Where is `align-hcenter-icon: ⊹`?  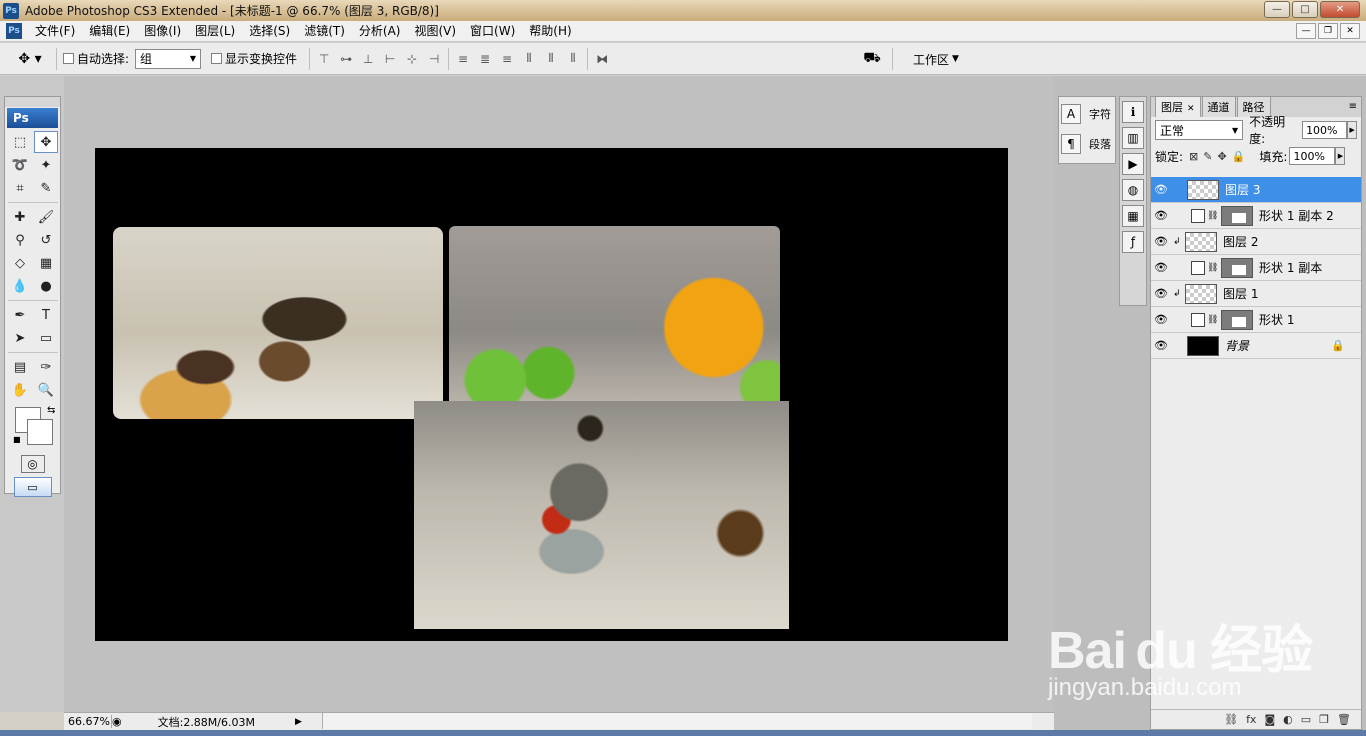 align-hcenter-icon: ⊹ is located at coordinates (412, 59).